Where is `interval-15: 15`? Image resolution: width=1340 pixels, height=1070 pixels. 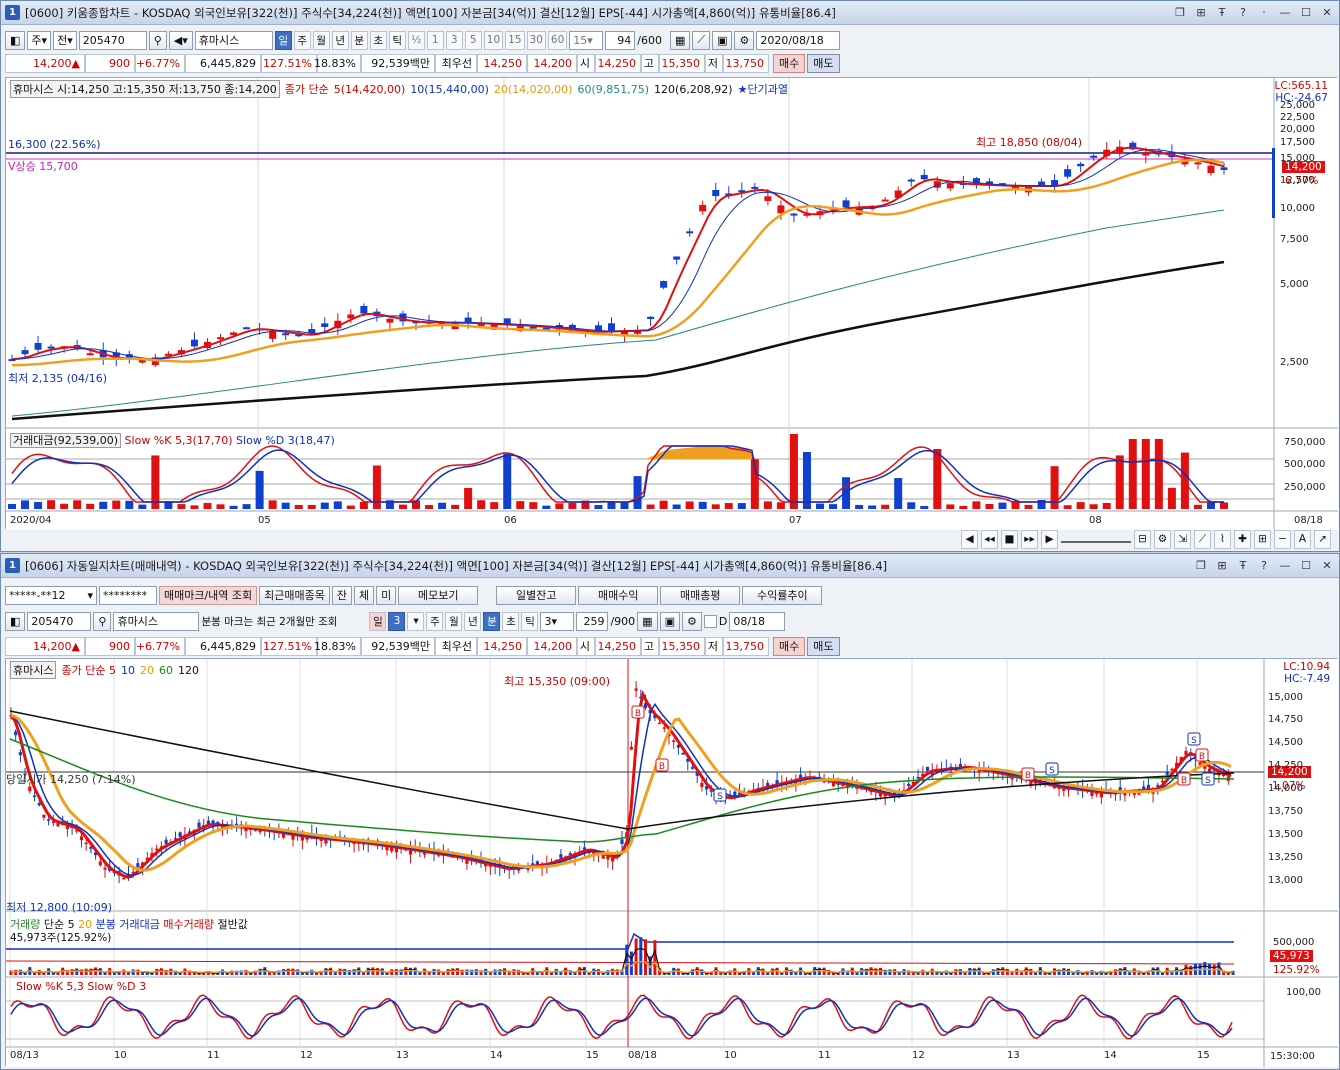 interval-15: 15 is located at coordinates (515, 40).